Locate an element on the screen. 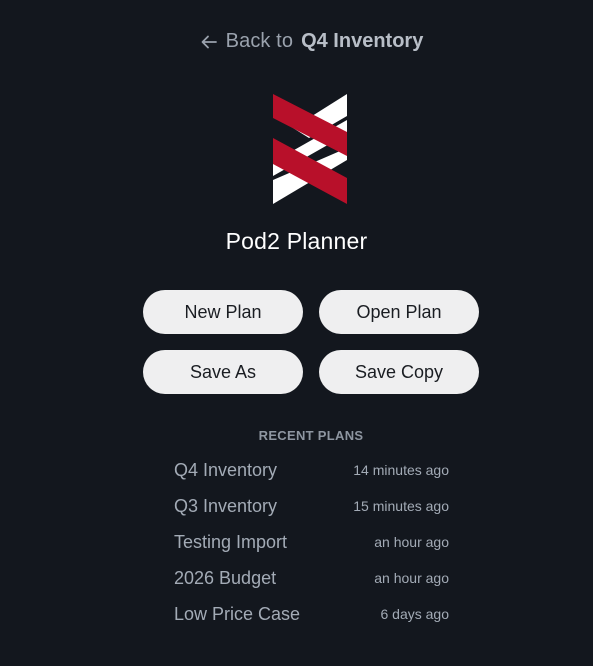 This screenshot has width=593, height=666. recent-plan-item: Testing Import an hour ago is located at coordinates (311, 542).